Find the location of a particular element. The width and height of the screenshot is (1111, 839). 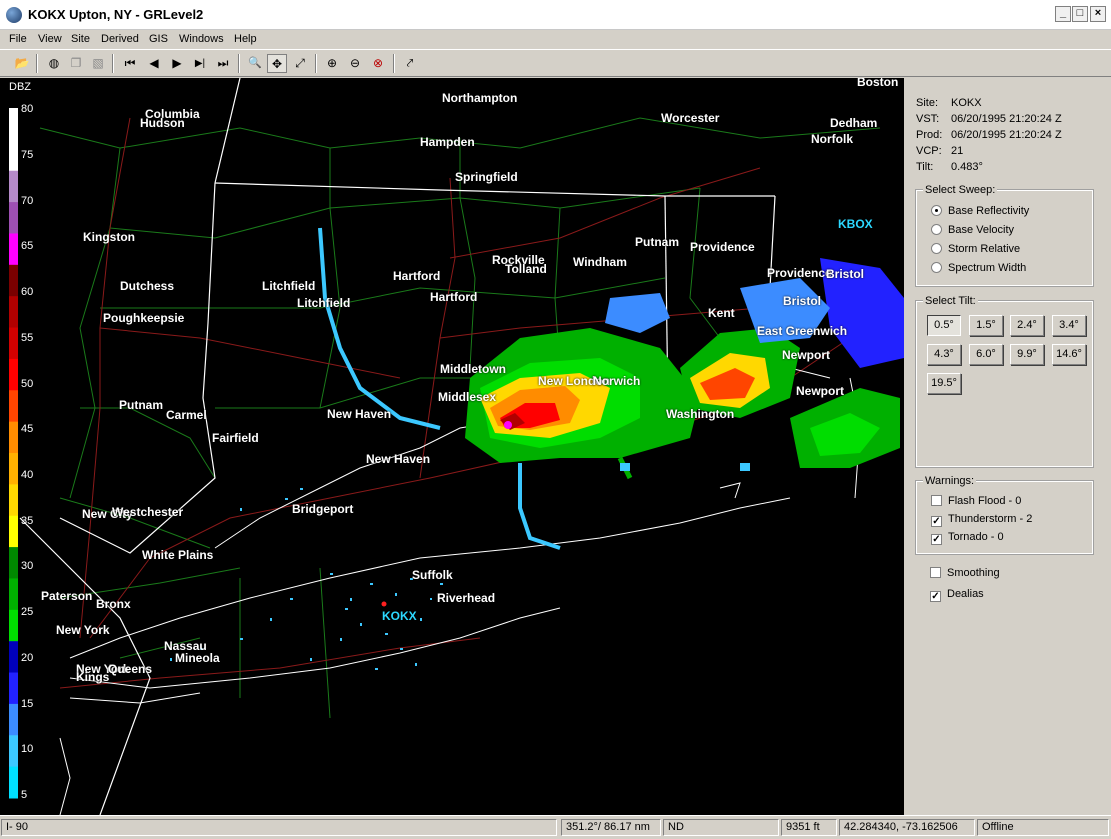

radio-indicator is located at coordinates (936, 229).